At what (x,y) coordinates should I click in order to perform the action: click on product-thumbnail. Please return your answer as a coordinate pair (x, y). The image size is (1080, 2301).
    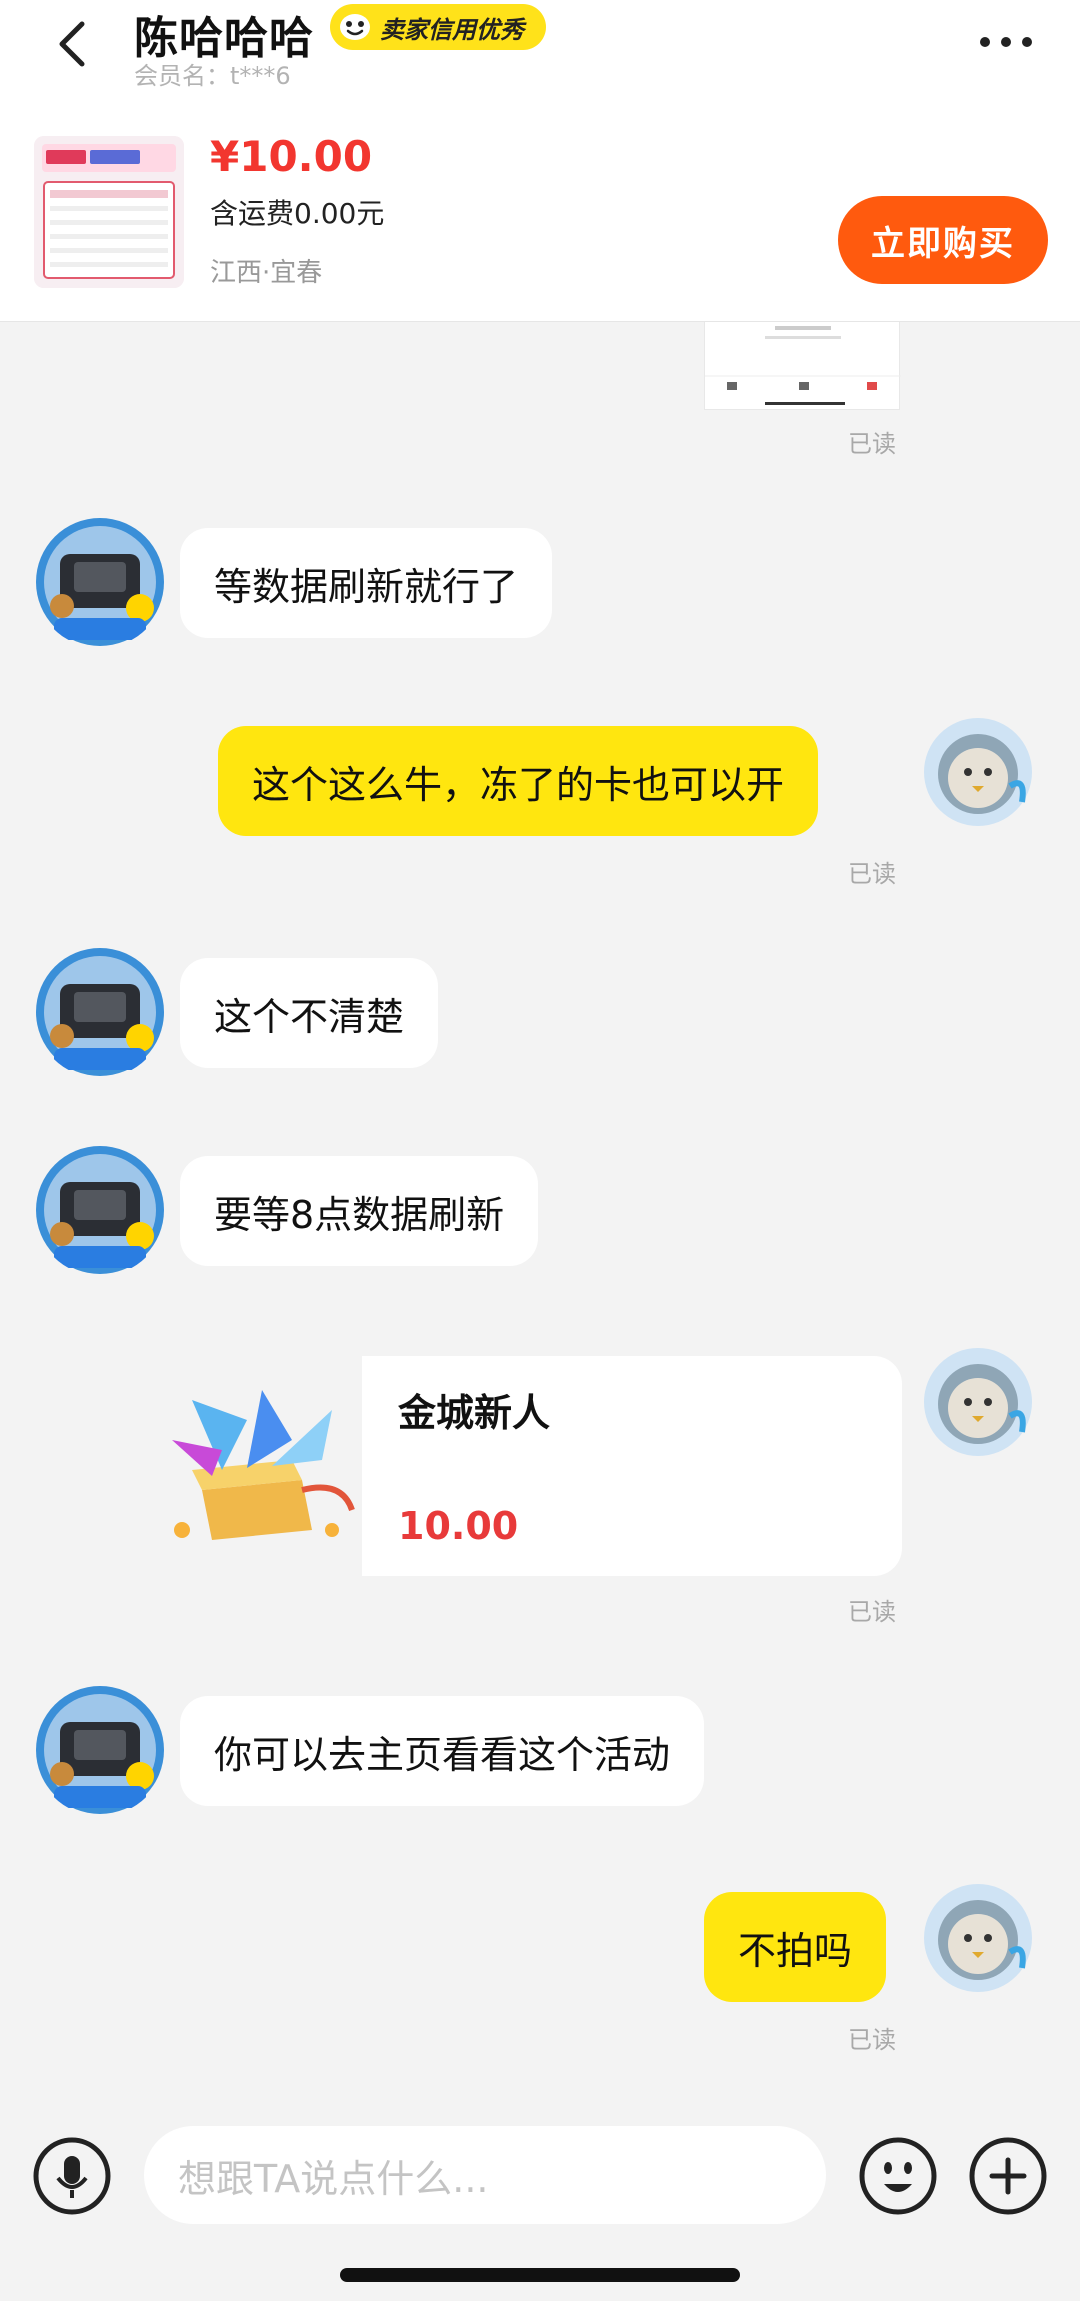
    Looking at the image, I should click on (109, 212).